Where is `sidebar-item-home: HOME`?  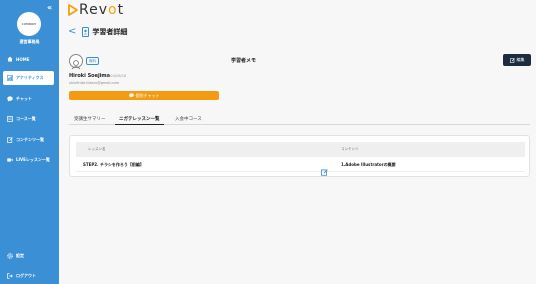
sidebar-item-home: HOME is located at coordinates (28, 59).